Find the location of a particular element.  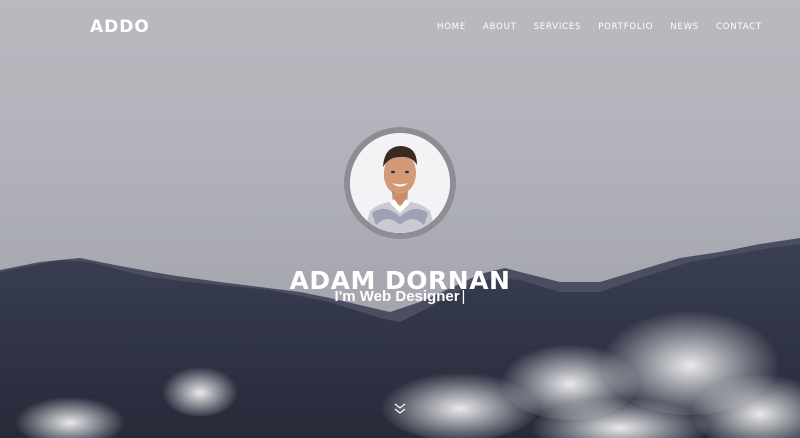

typing-cursor: | is located at coordinates (463, 296).